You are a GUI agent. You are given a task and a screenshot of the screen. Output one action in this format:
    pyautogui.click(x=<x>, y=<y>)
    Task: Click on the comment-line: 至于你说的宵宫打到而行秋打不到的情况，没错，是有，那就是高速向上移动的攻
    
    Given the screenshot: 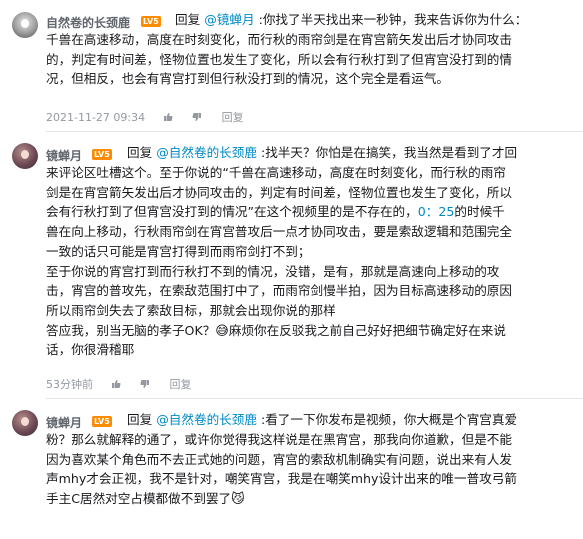 What is the action you would take?
    pyautogui.click(x=273, y=271)
    